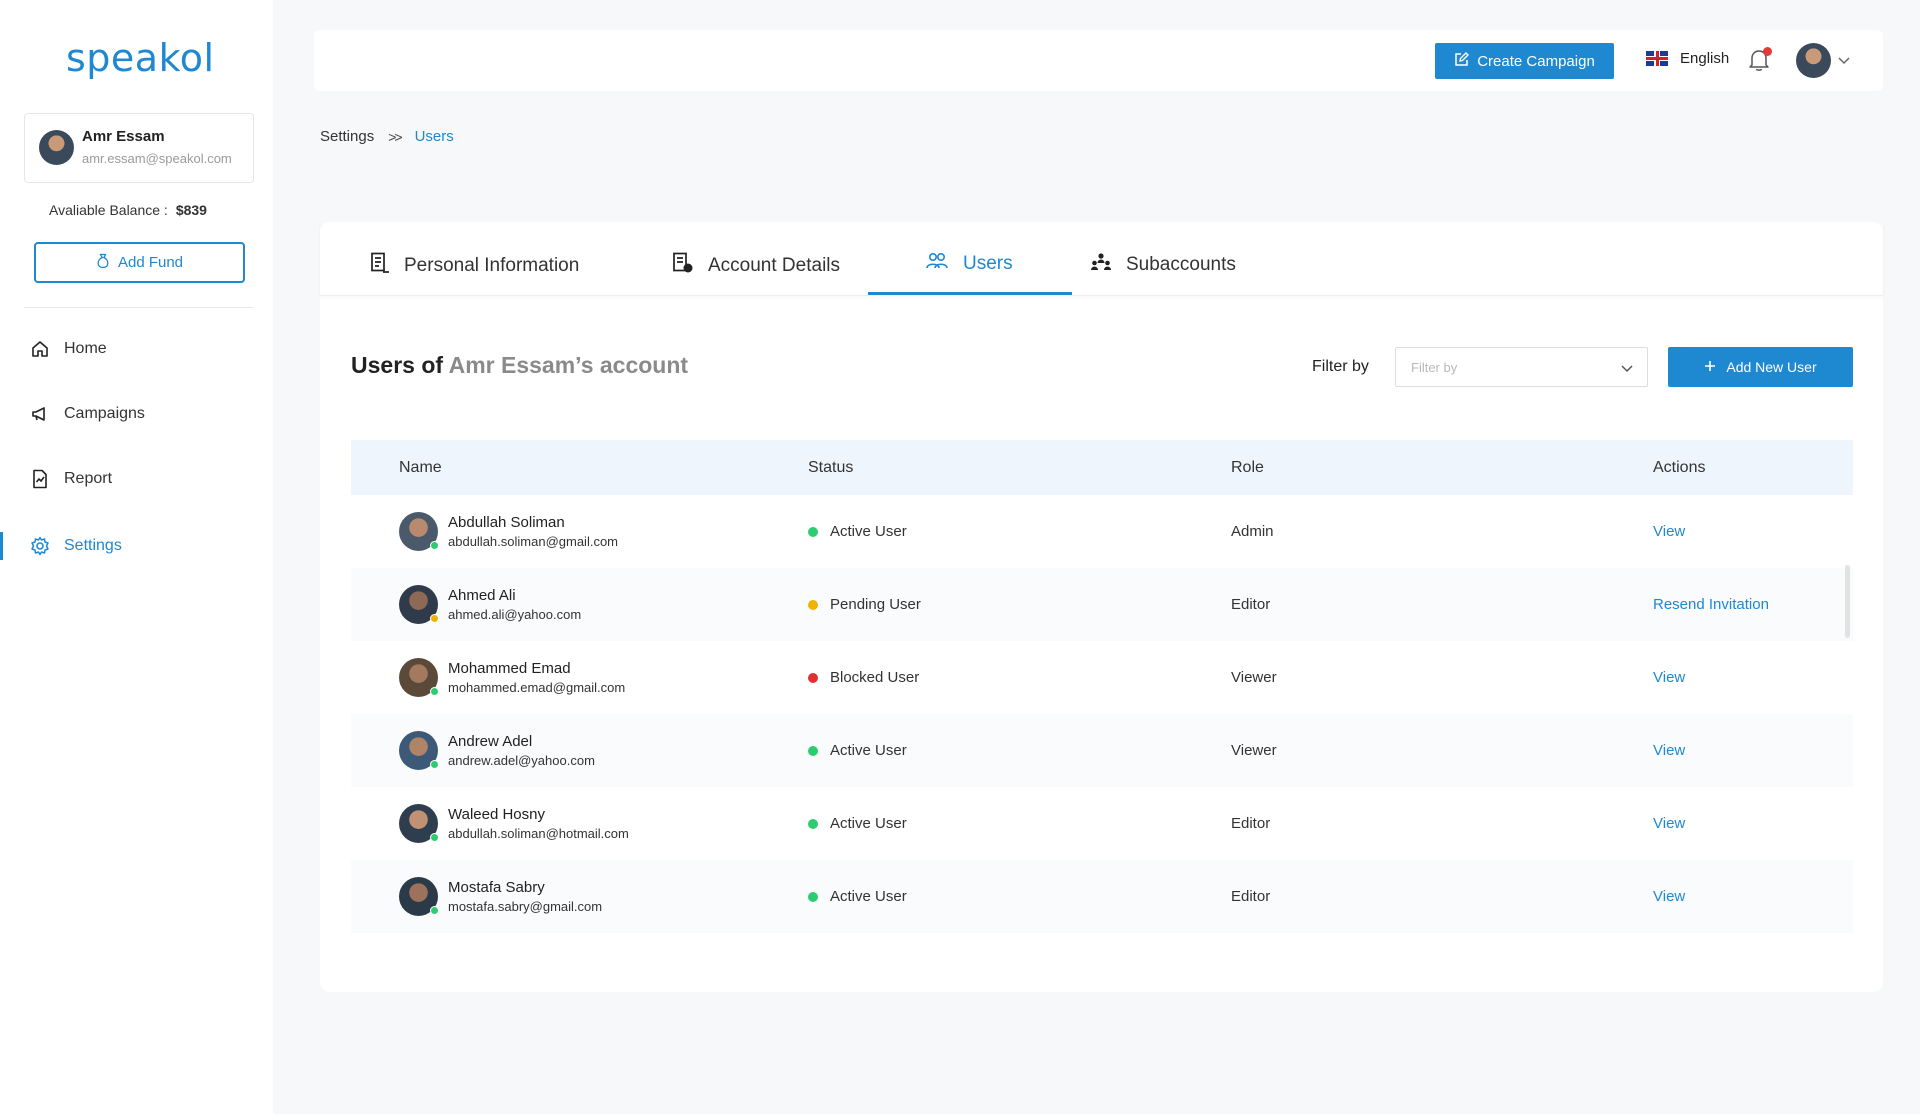 This screenshot has height=1114, width=1920. Describe the element at coordinates (123, 136) in the screenshot. I see `profile-name: Amr Essam` at that location.